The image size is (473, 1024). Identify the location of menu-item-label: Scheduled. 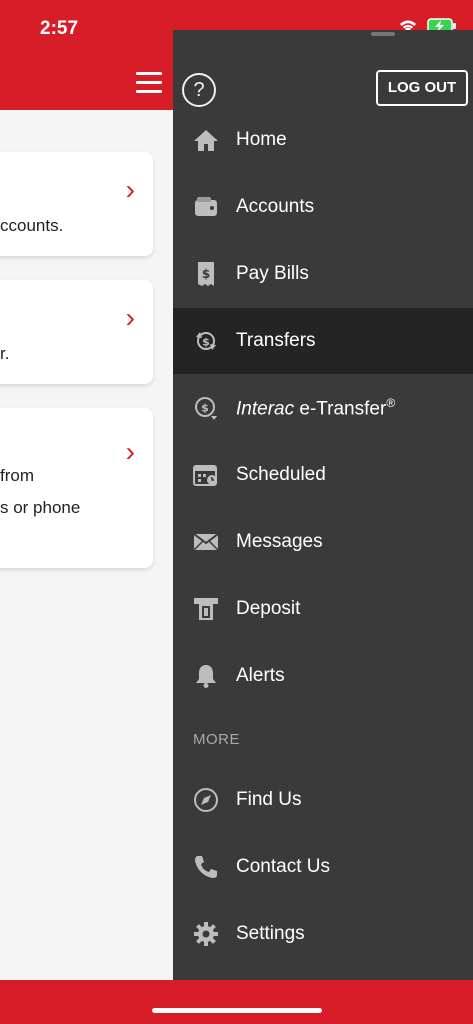
(281, 474).